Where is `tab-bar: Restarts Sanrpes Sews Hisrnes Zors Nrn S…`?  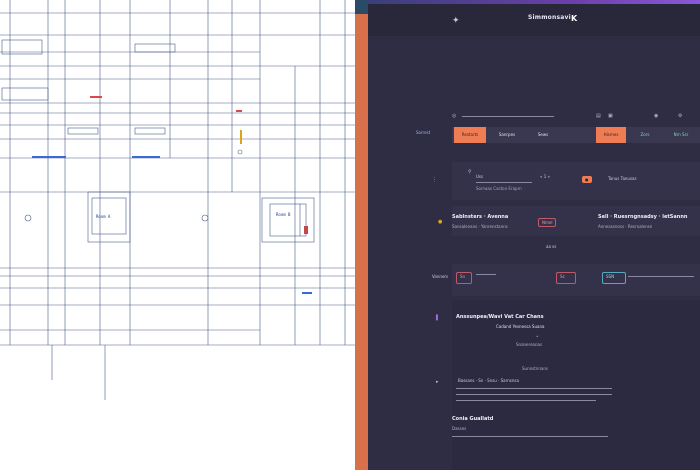 tab-bar: Restarts Sanrpes Sews Hisrnes Zors Nrn S… is located at coordinates (576, 135).